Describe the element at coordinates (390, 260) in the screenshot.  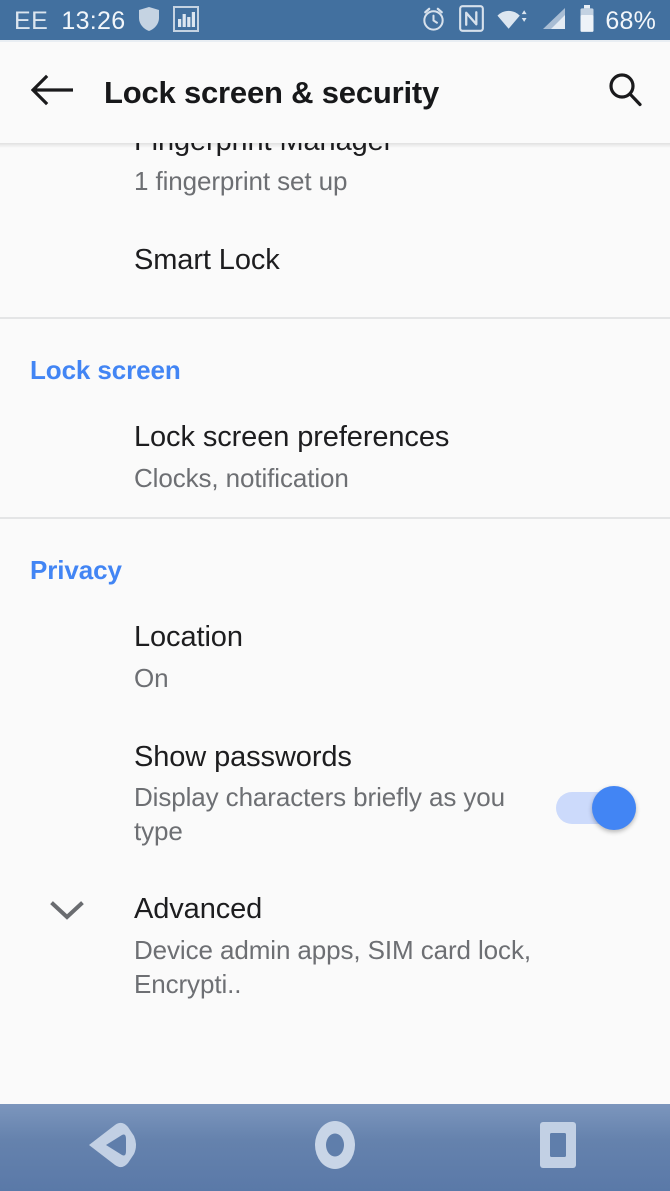
I see `row-text: Smart Lock` at that location.